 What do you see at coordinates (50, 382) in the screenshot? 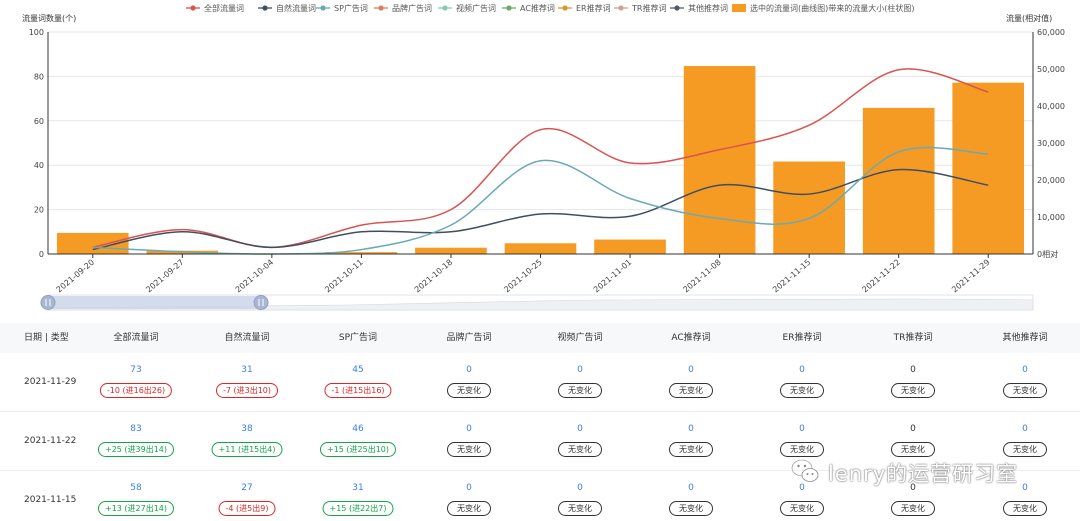
I see `row-date: 2021-11-29` at bounding box center [50, 382].